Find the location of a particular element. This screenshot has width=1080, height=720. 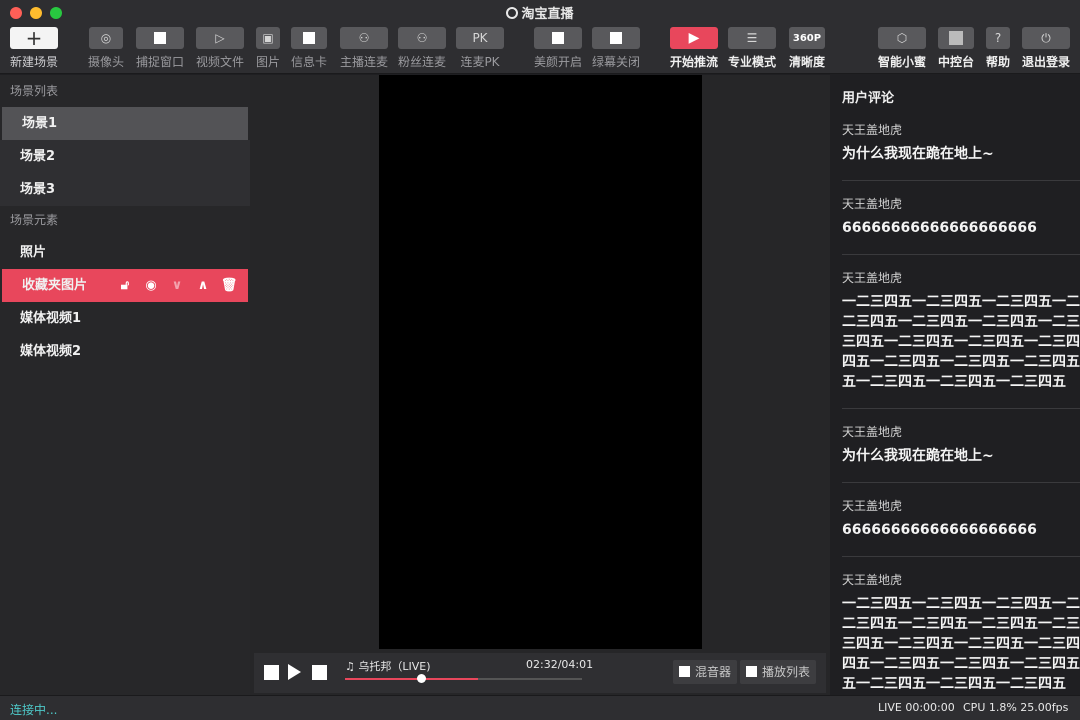

start-stream-button: ▶ 开始推流 is located at coordinates (694, 48).